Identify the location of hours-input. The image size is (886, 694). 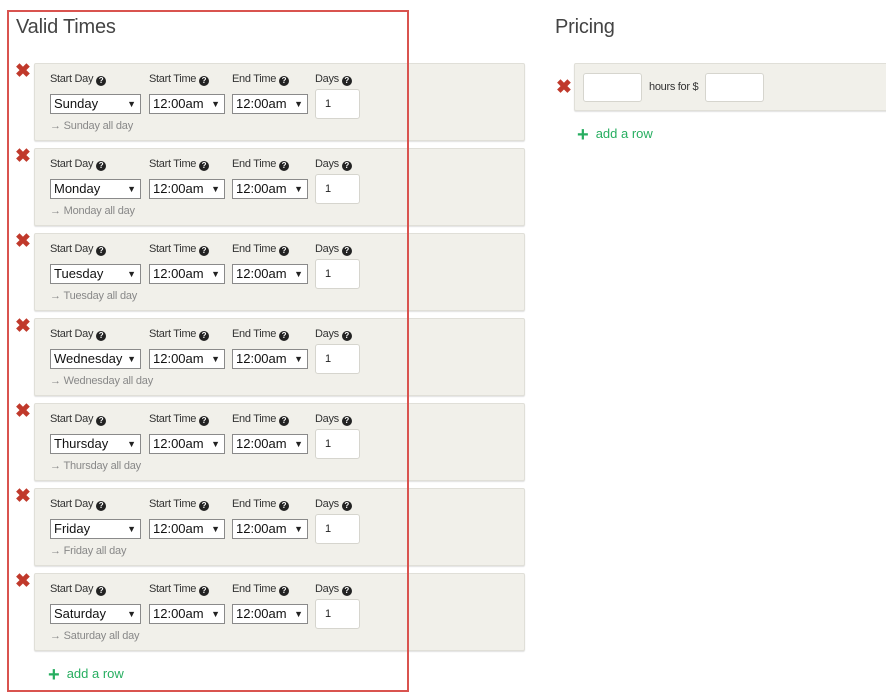
(612, 87).